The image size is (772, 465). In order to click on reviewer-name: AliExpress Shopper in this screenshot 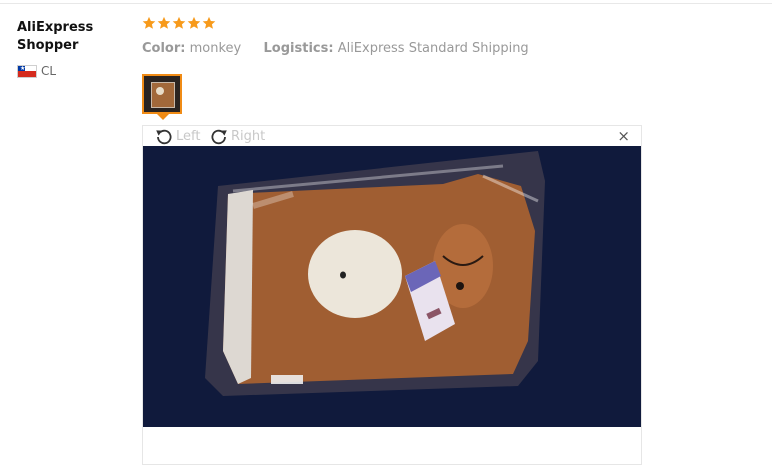, I will do `click(55, 36)`.